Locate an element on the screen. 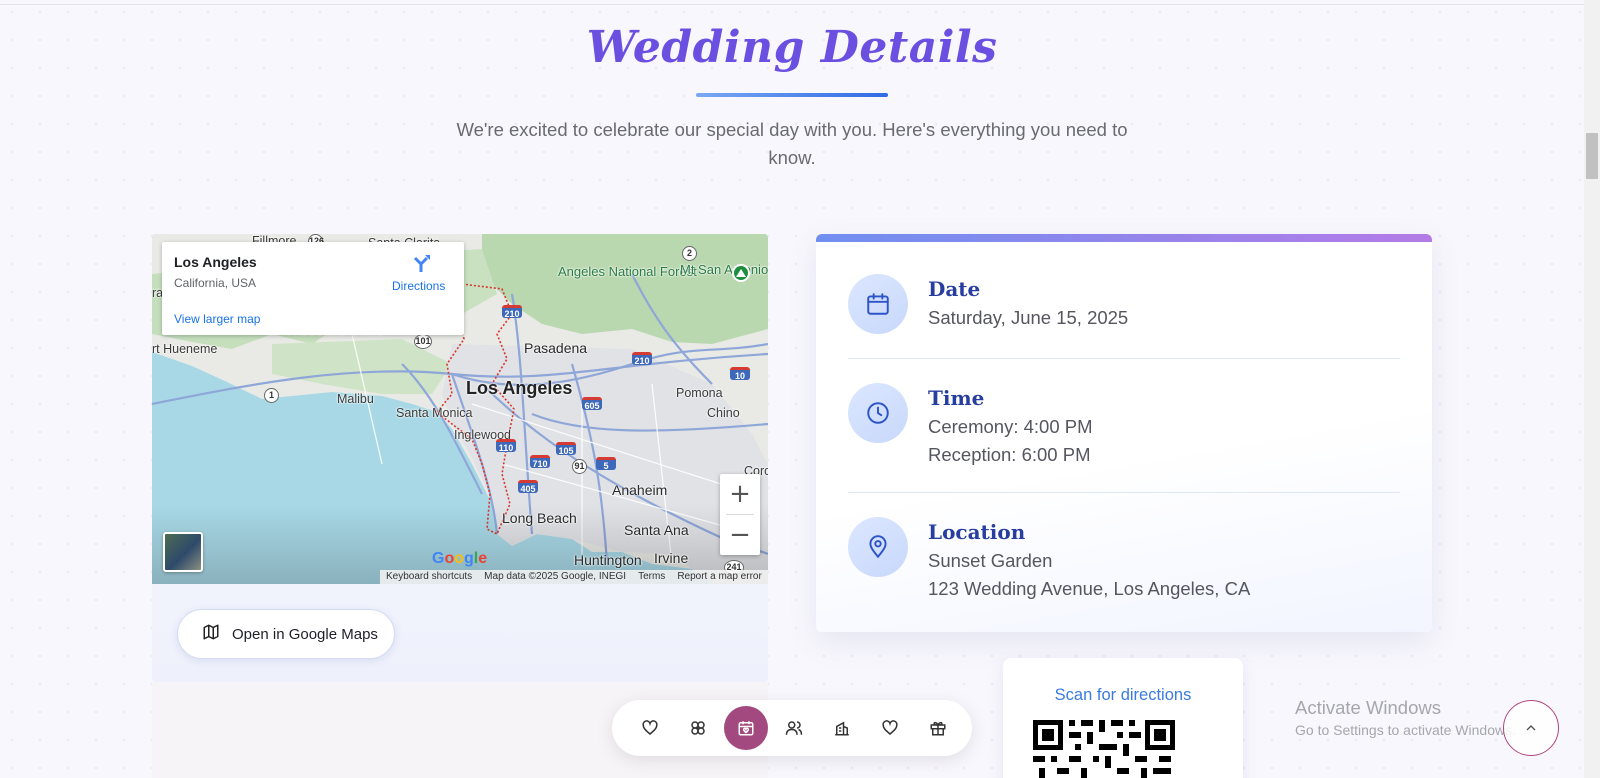 This screenshot has width=1600, height=778. nav-hotel-button is located at coordinates (842, 728).